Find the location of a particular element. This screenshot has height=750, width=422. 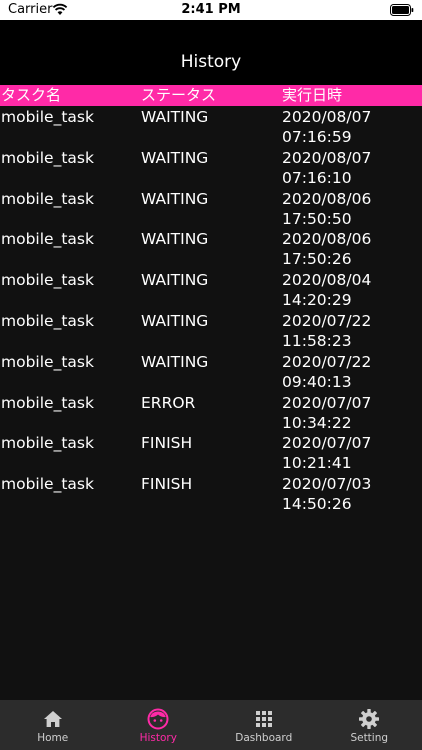

executed-date: 2020/08/04 is located at coordinates (327, 280).